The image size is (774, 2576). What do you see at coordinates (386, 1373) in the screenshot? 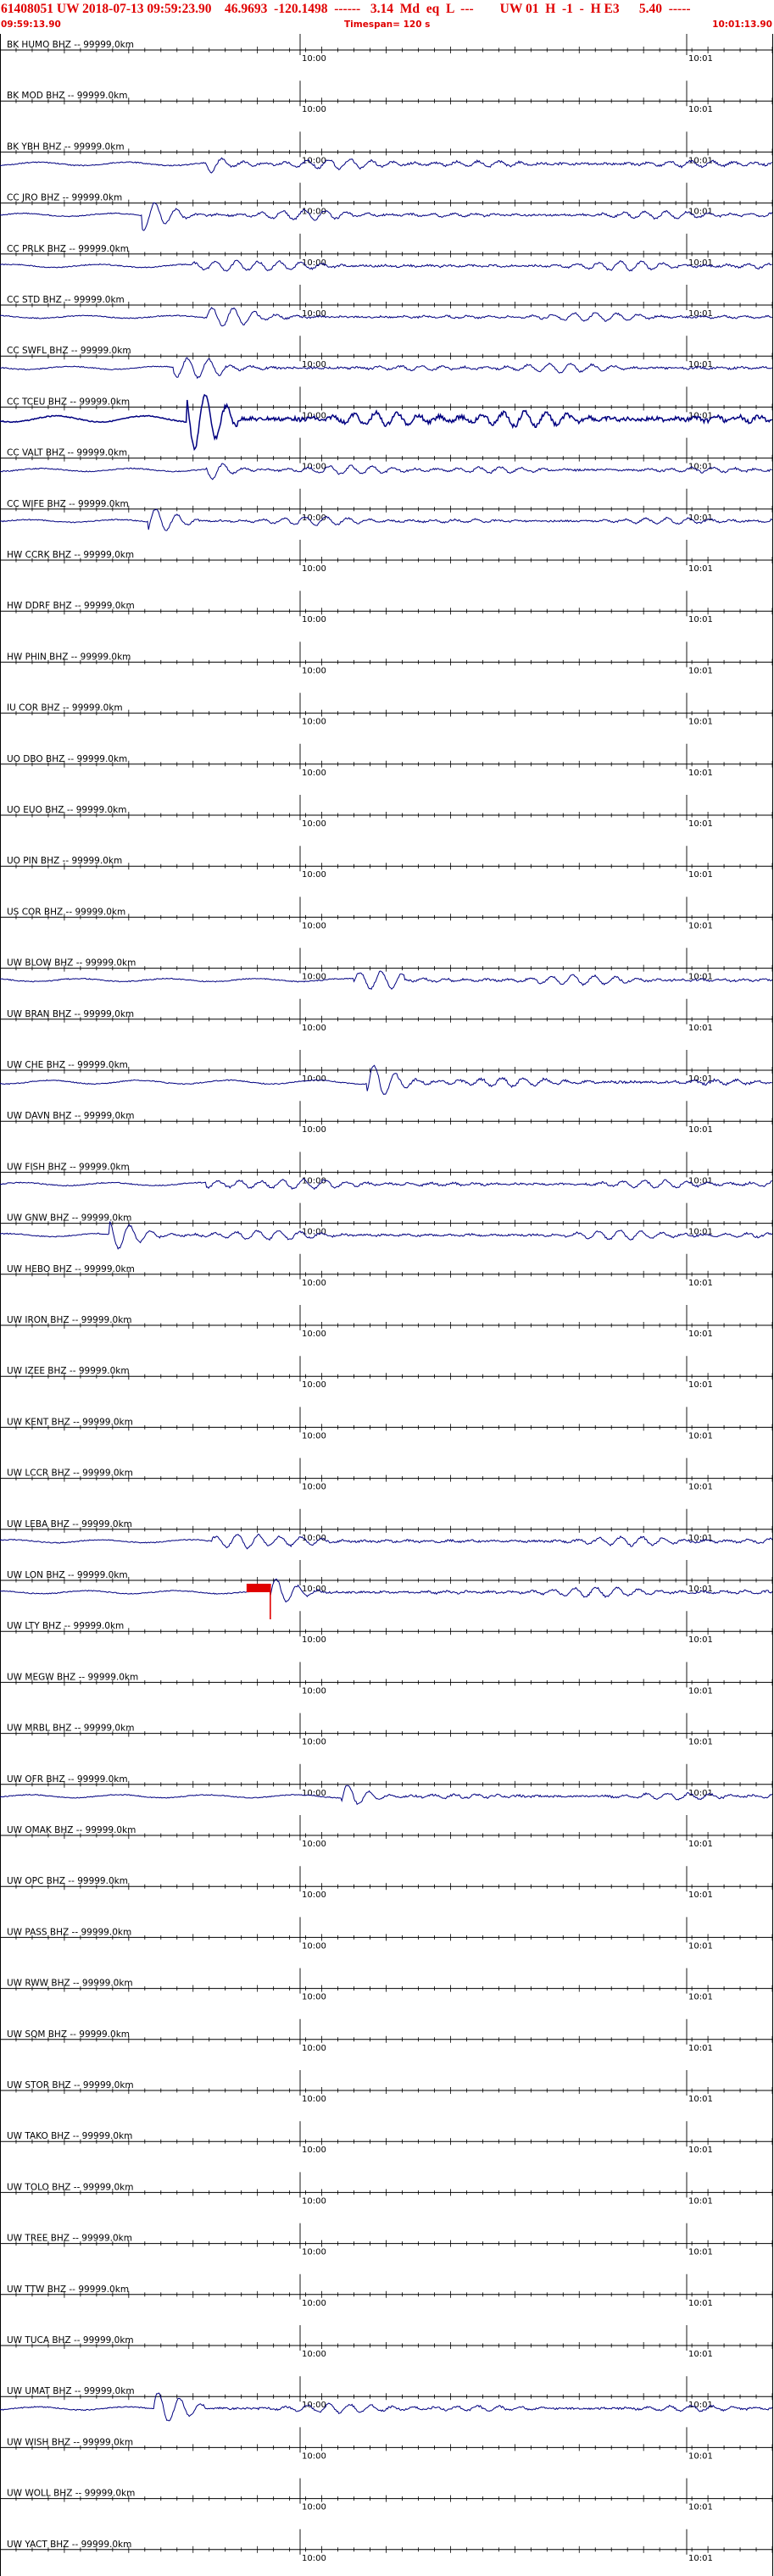
I see `trace-row: 10:00 10:01 UW IZEE BHZ -- 99999.0km` at bounding box center [386, 1373].